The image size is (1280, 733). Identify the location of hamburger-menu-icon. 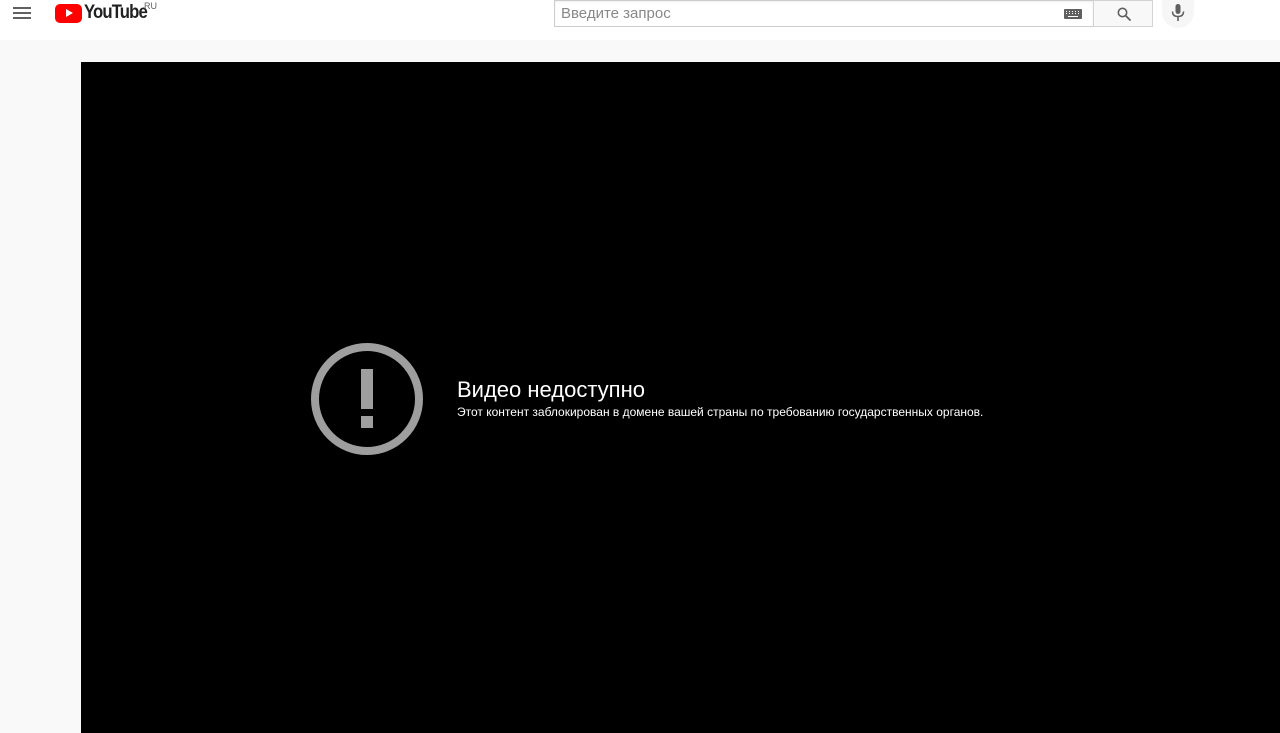
(22, 13).